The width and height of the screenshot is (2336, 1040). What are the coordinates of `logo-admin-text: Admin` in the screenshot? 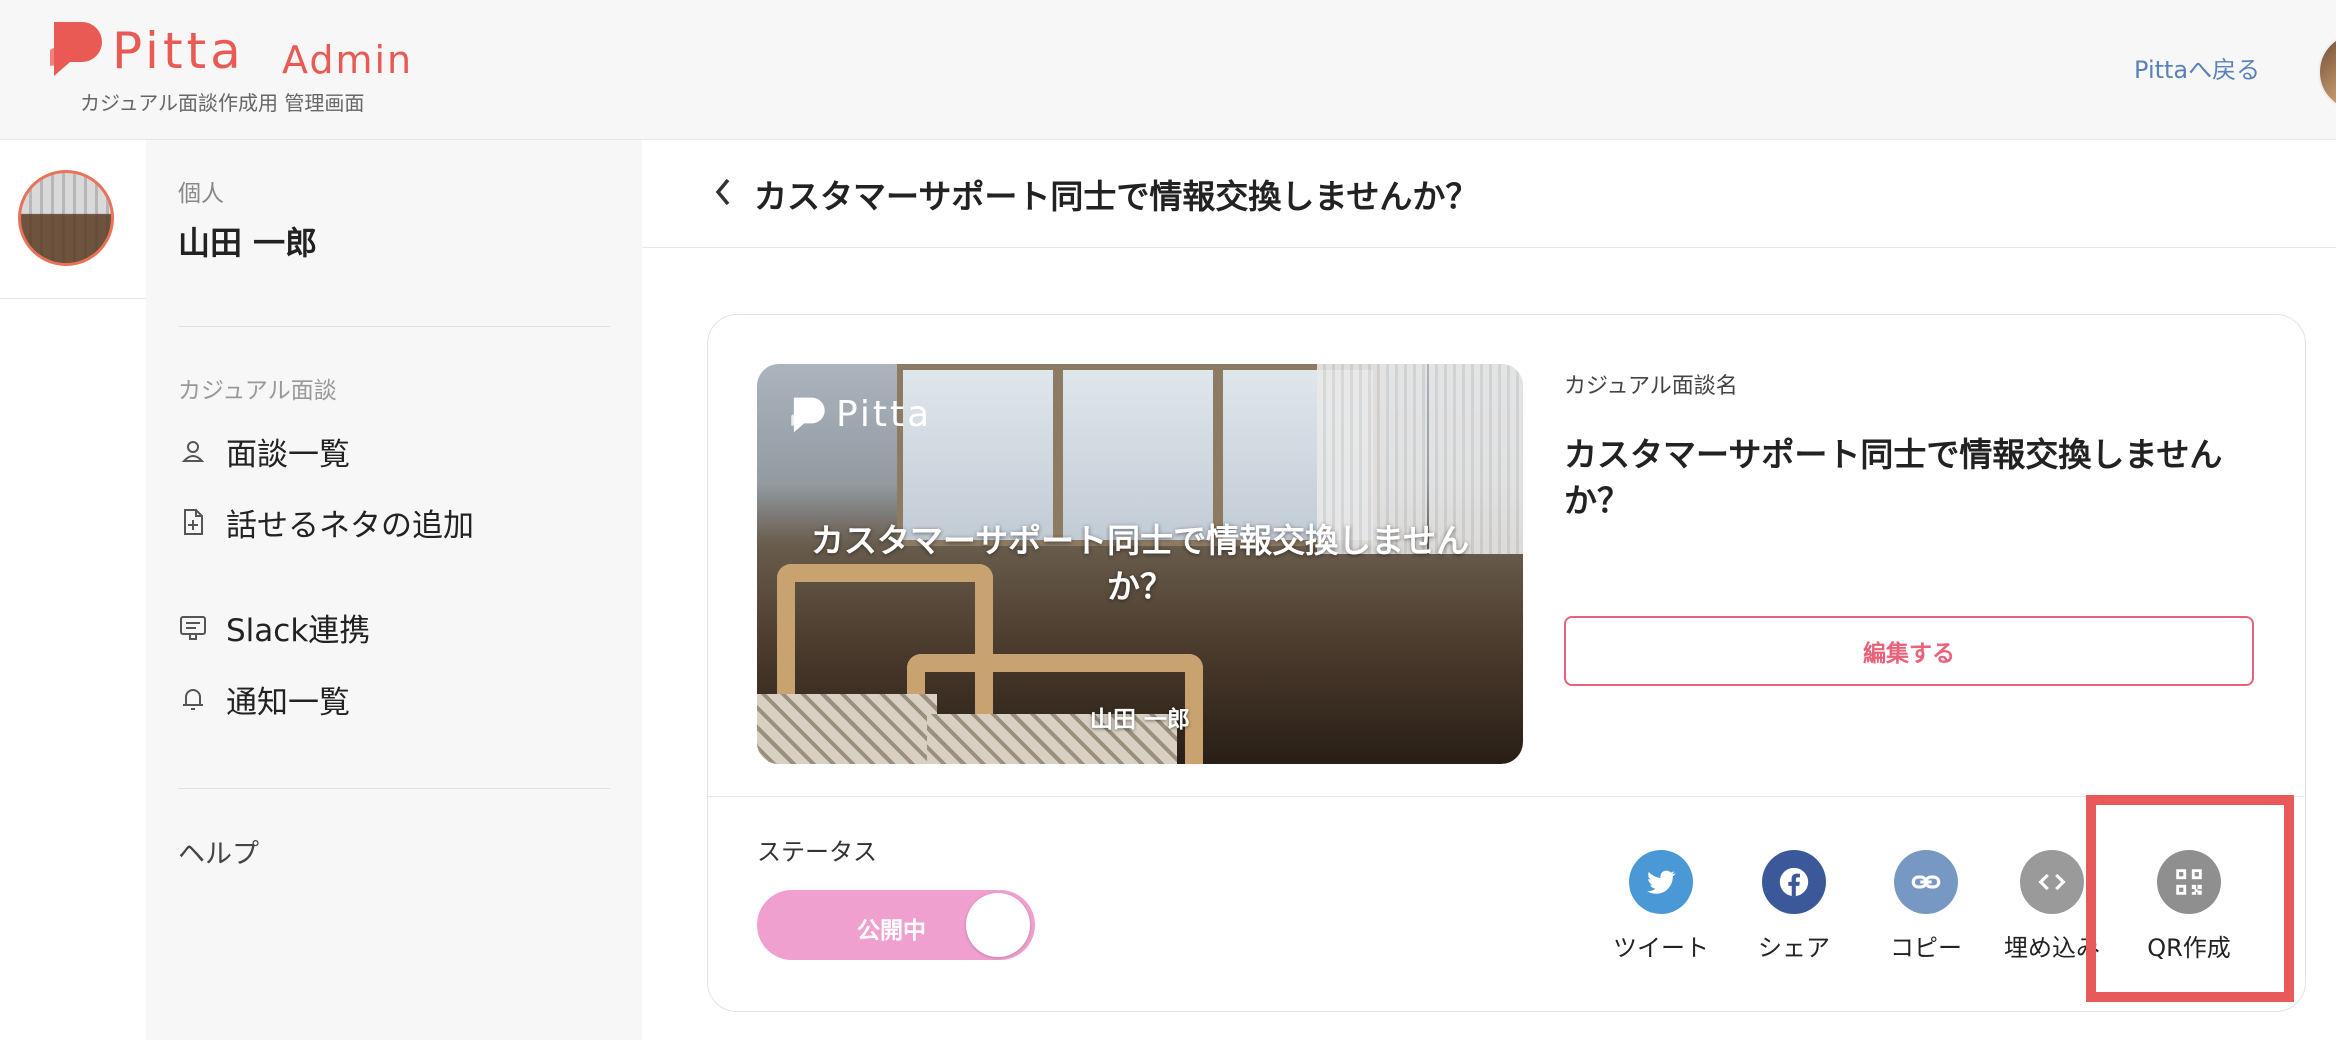 It's located at (348, 60).